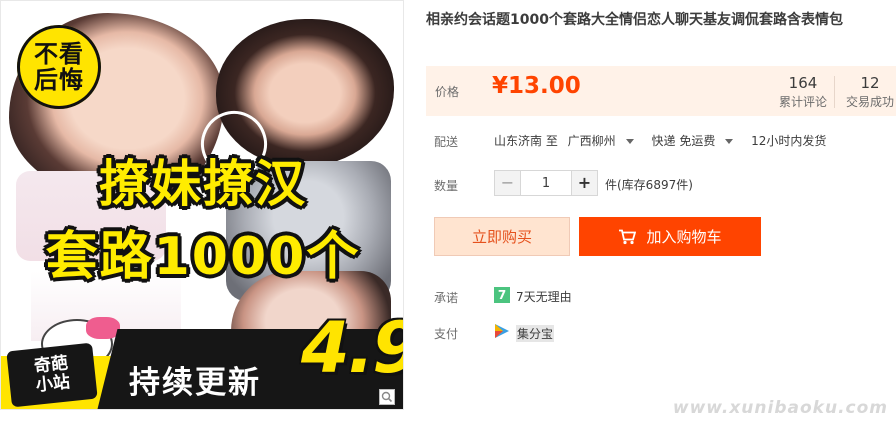  I want to click on product-title: 相亲约会话题1000个套路大全情侣恋人聊天基友调侃套路含表情包, so click(634, 20).